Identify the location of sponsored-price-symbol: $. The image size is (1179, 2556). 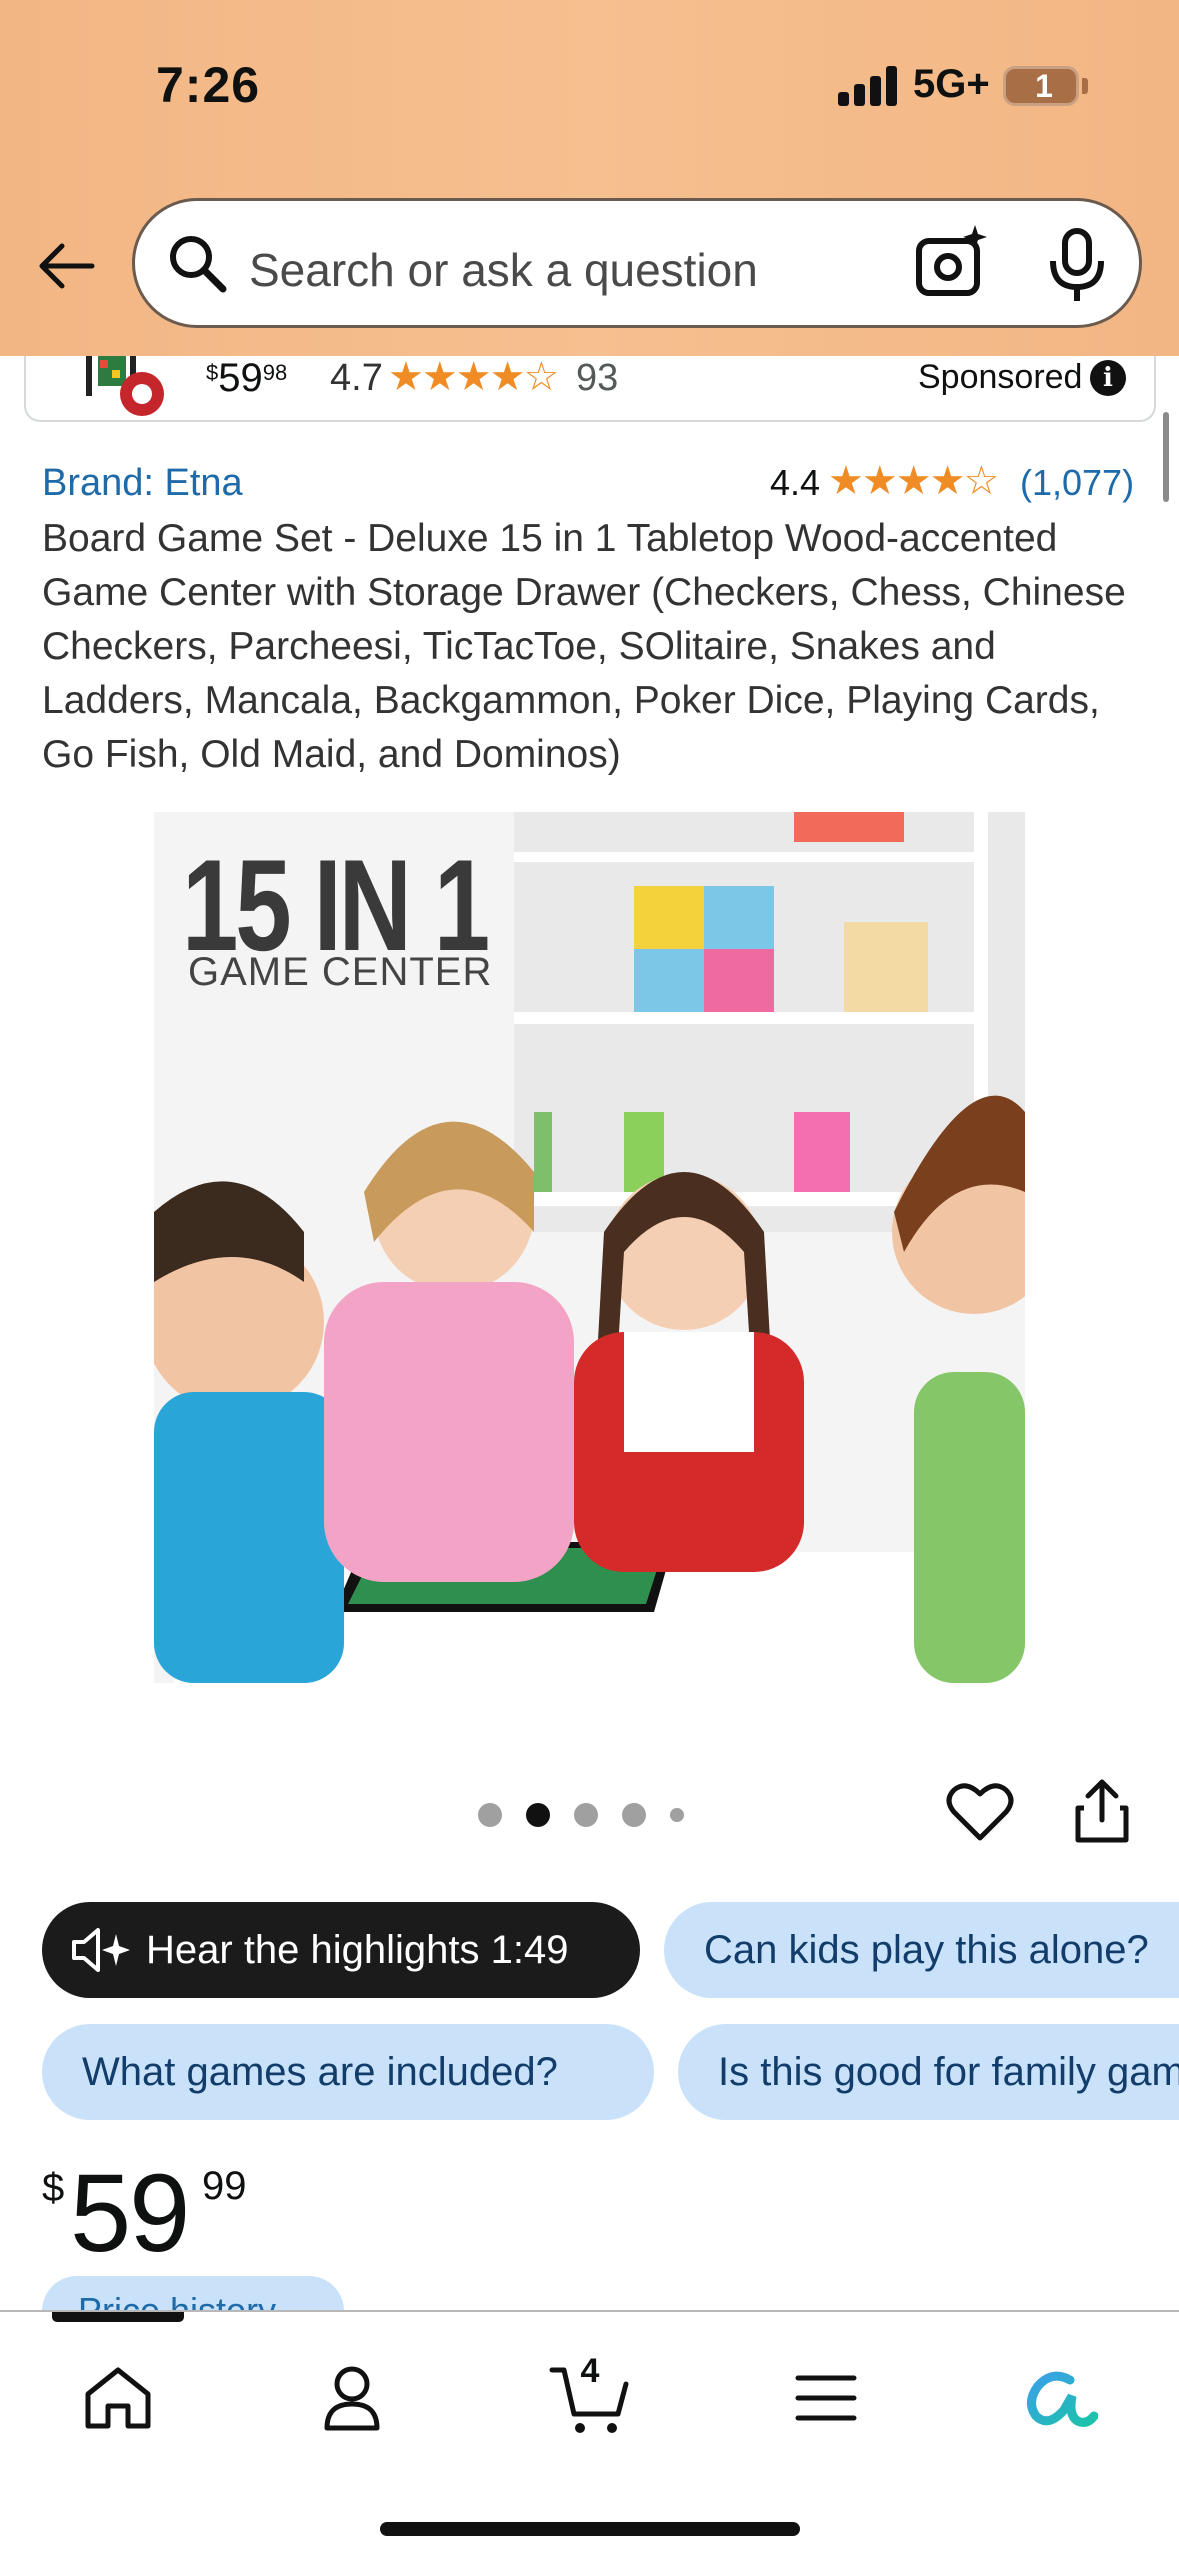
(212, 372).